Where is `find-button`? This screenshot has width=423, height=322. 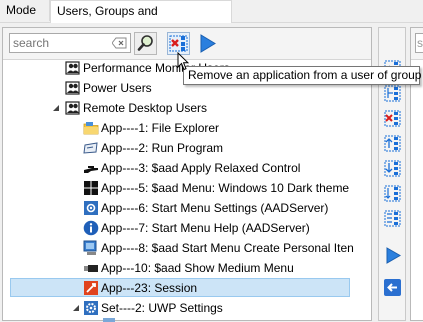 find-button is located at coordinates (145, 43).